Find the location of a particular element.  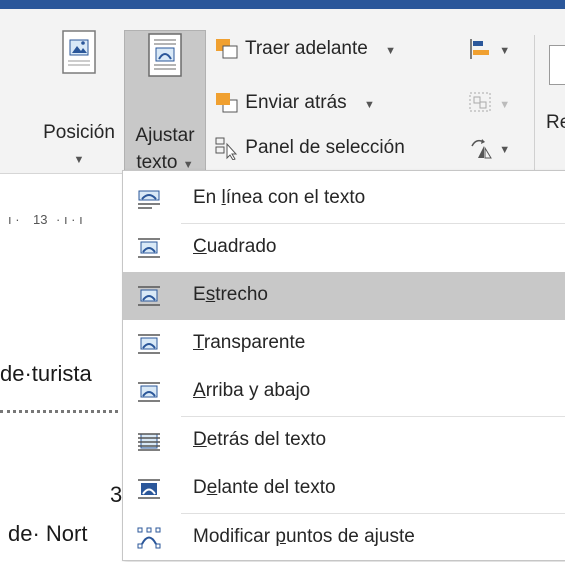

menu-item-through: Transparente is located at coordinates (344, 344).